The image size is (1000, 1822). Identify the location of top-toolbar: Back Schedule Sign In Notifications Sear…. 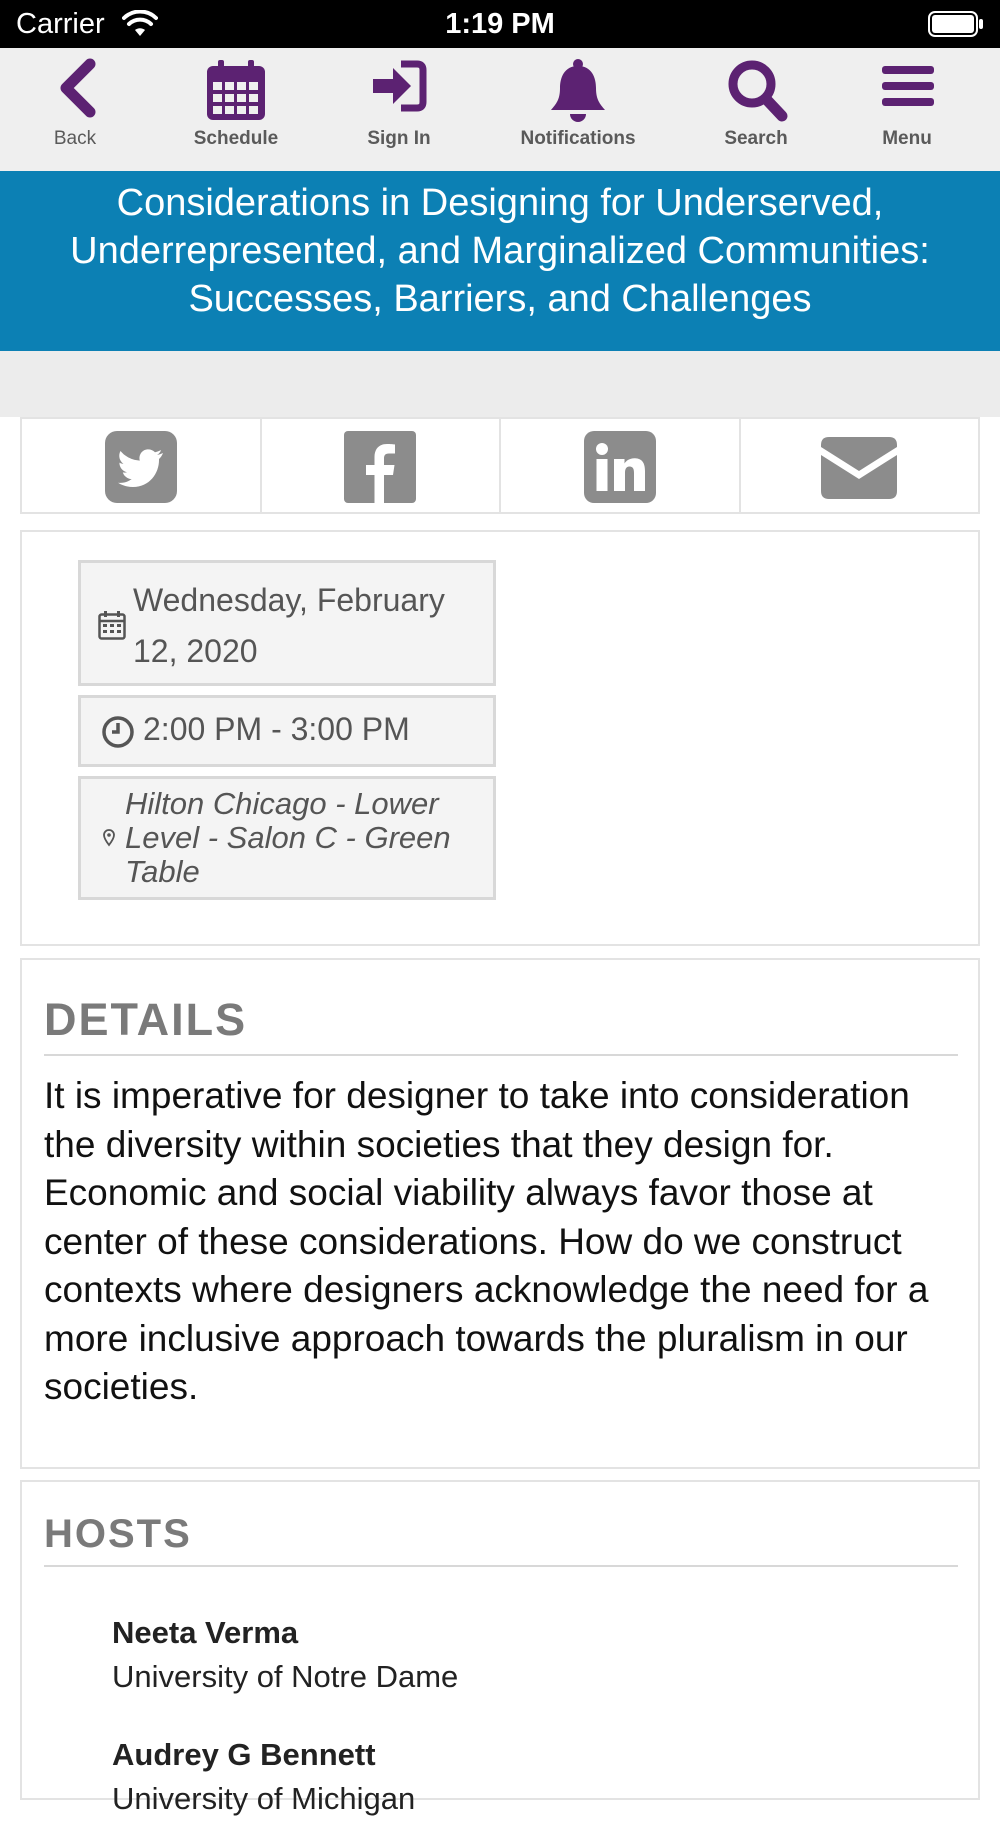
(500, 109).